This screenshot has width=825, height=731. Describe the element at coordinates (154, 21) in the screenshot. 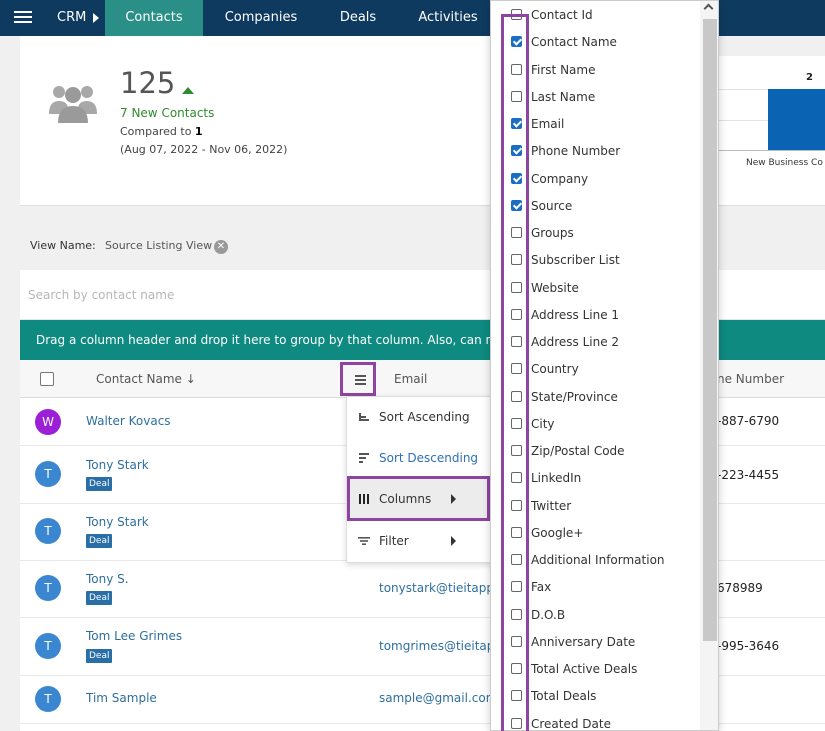

I see `tab-contacts: Contacts` at that location.